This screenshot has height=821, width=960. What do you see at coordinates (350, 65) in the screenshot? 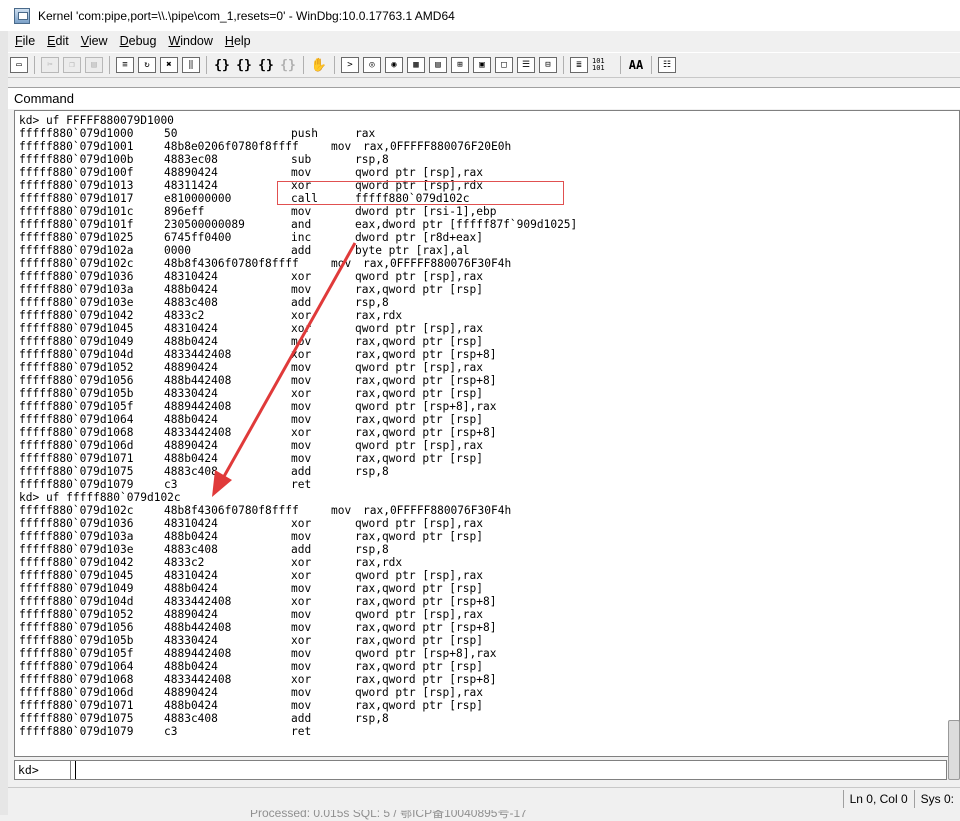
I see `command-window-icon: >` at bounding box center [350, 65].